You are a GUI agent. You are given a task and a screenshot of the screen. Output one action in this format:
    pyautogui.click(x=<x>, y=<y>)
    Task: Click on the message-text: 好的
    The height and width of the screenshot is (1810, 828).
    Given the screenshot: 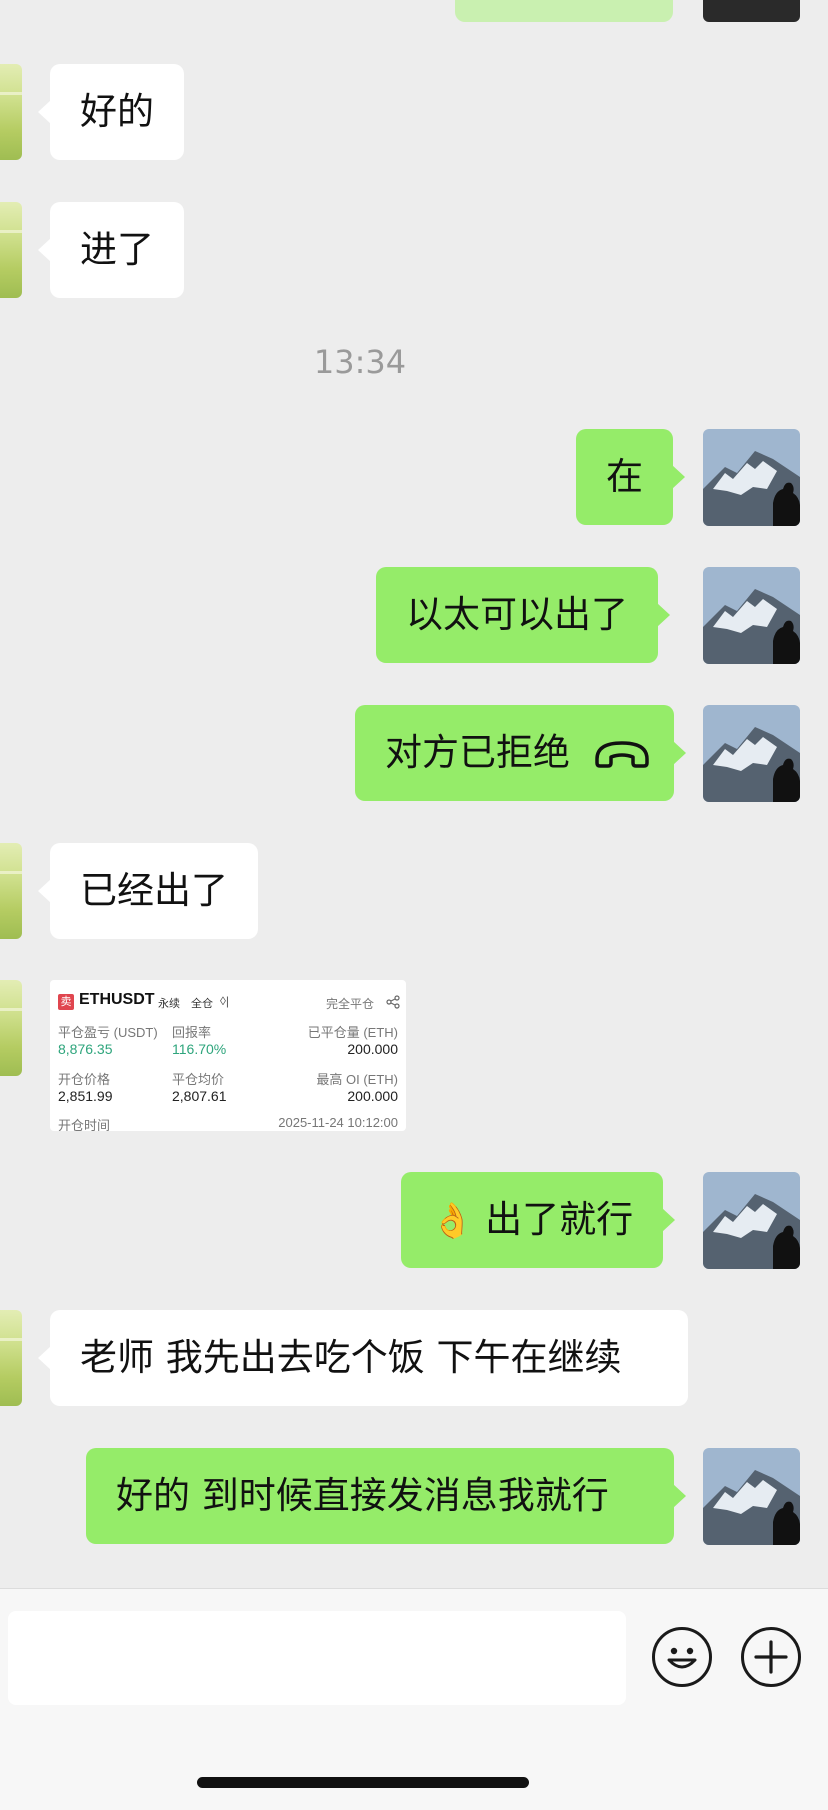 What is the action you would take?
    pyautogui.click(x=117, y=111)
    